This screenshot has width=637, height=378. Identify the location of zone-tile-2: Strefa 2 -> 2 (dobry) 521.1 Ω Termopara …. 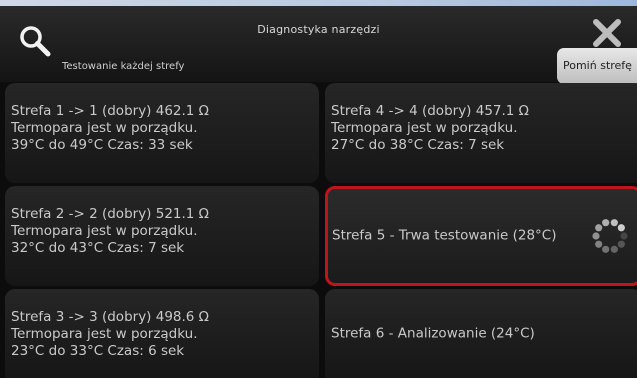
(162, 236).